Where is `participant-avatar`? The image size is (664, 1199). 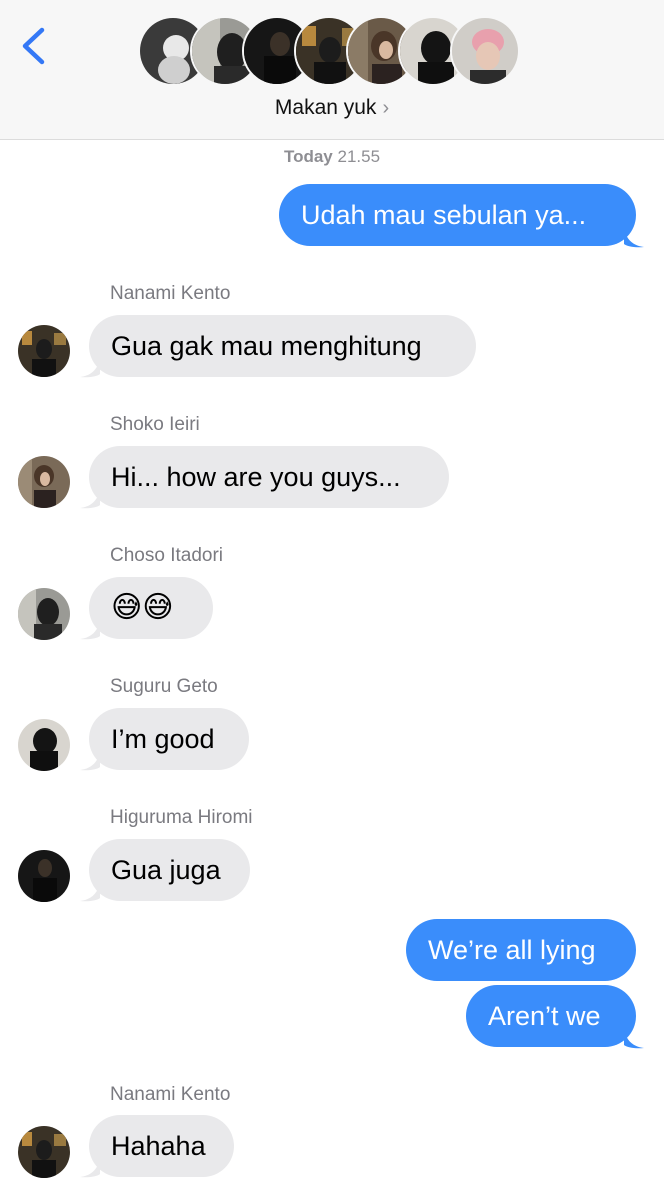 participant-avatar is located at coordinates (485, 51).